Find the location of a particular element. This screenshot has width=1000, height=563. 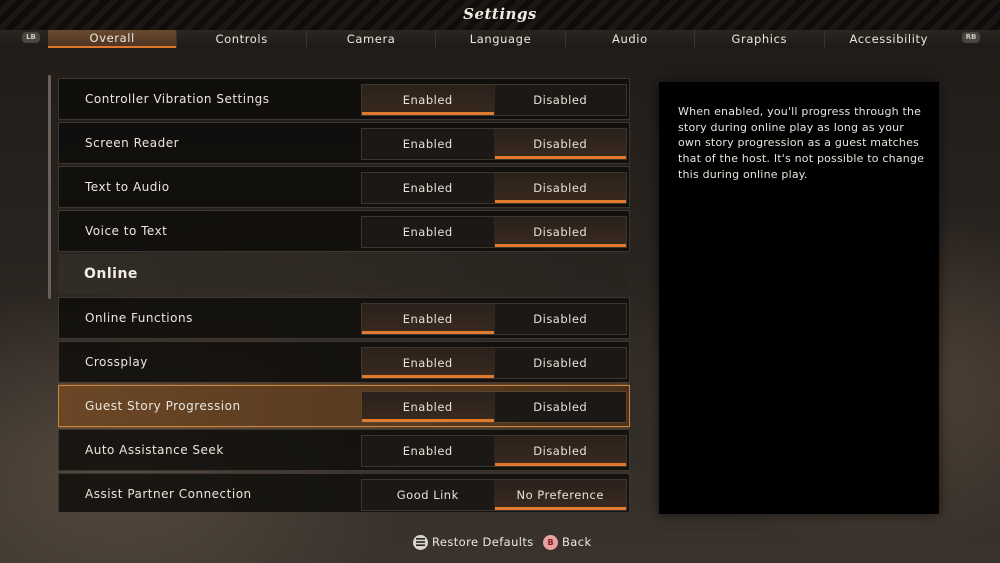

restore-defaults-button: Restore Defaults is located at coordinates (473, 542).